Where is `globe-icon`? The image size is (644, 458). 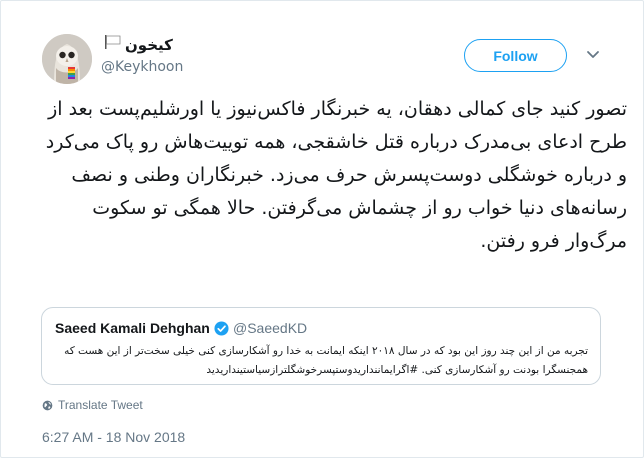
globe-icon is located at coordinates (47, 405).